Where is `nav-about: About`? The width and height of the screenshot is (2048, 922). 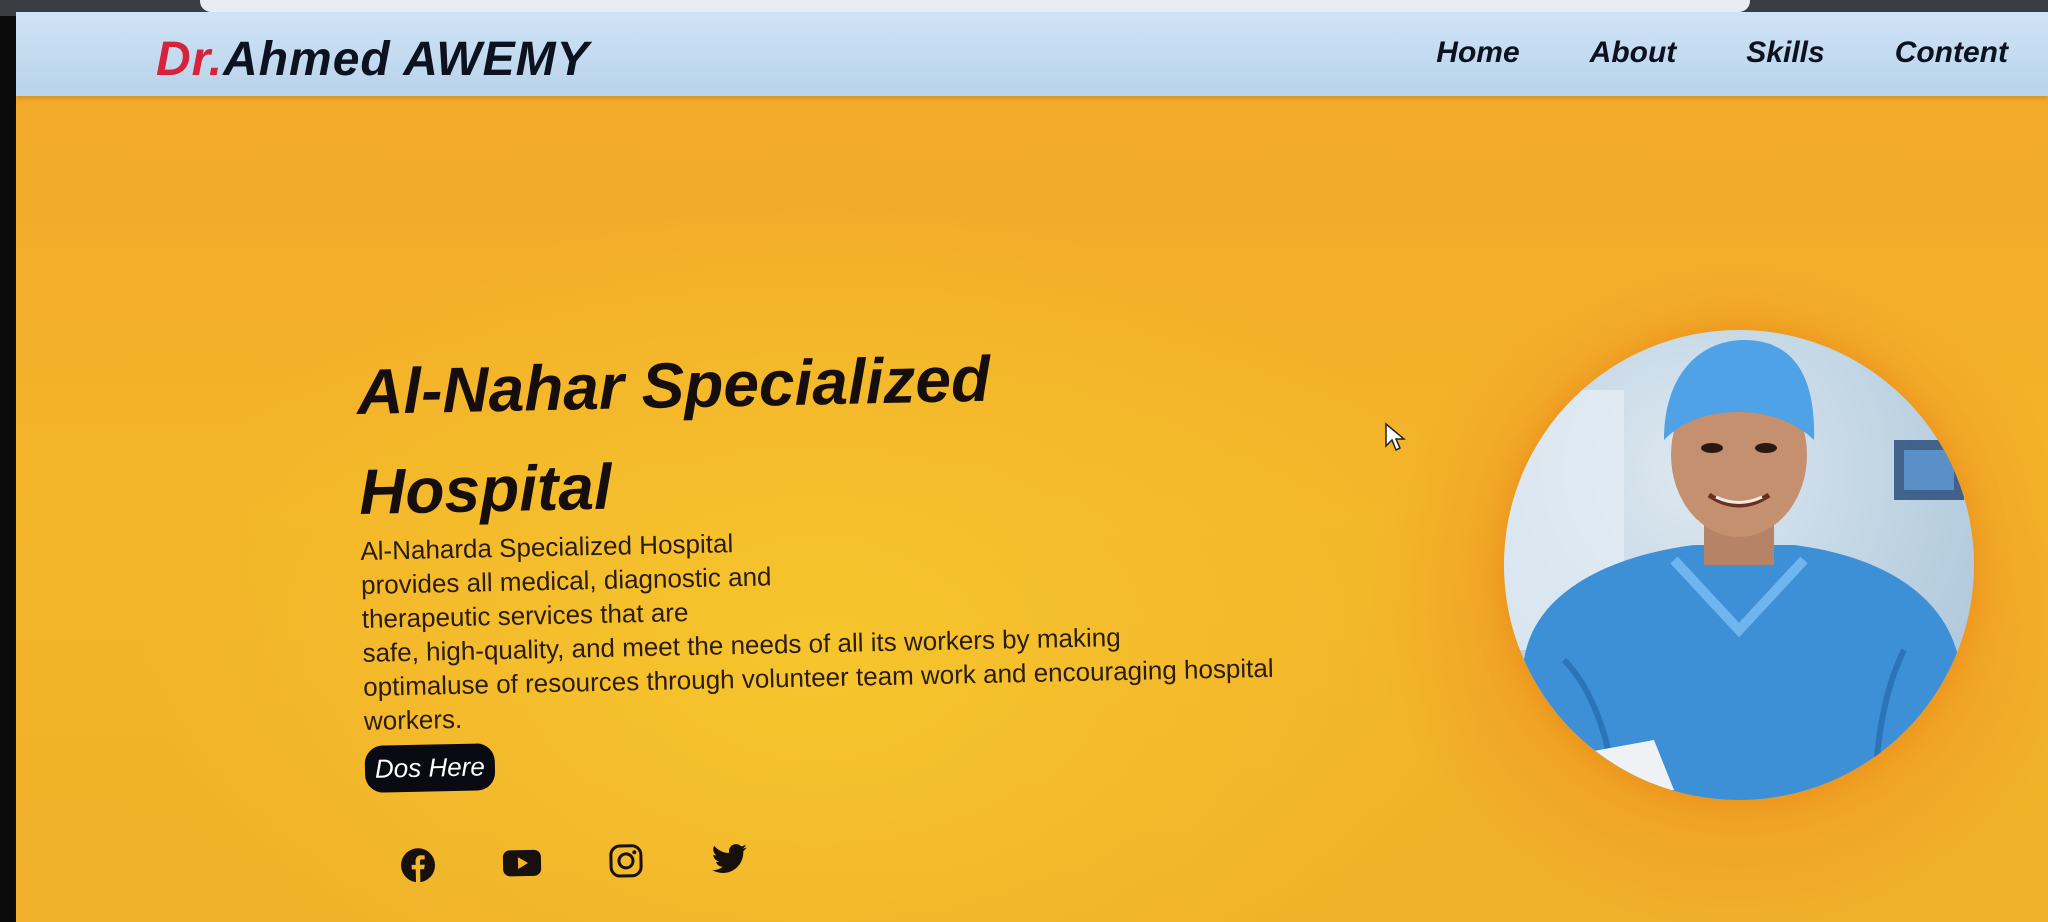 nav-about: About is located at coordinates (1633, 53).